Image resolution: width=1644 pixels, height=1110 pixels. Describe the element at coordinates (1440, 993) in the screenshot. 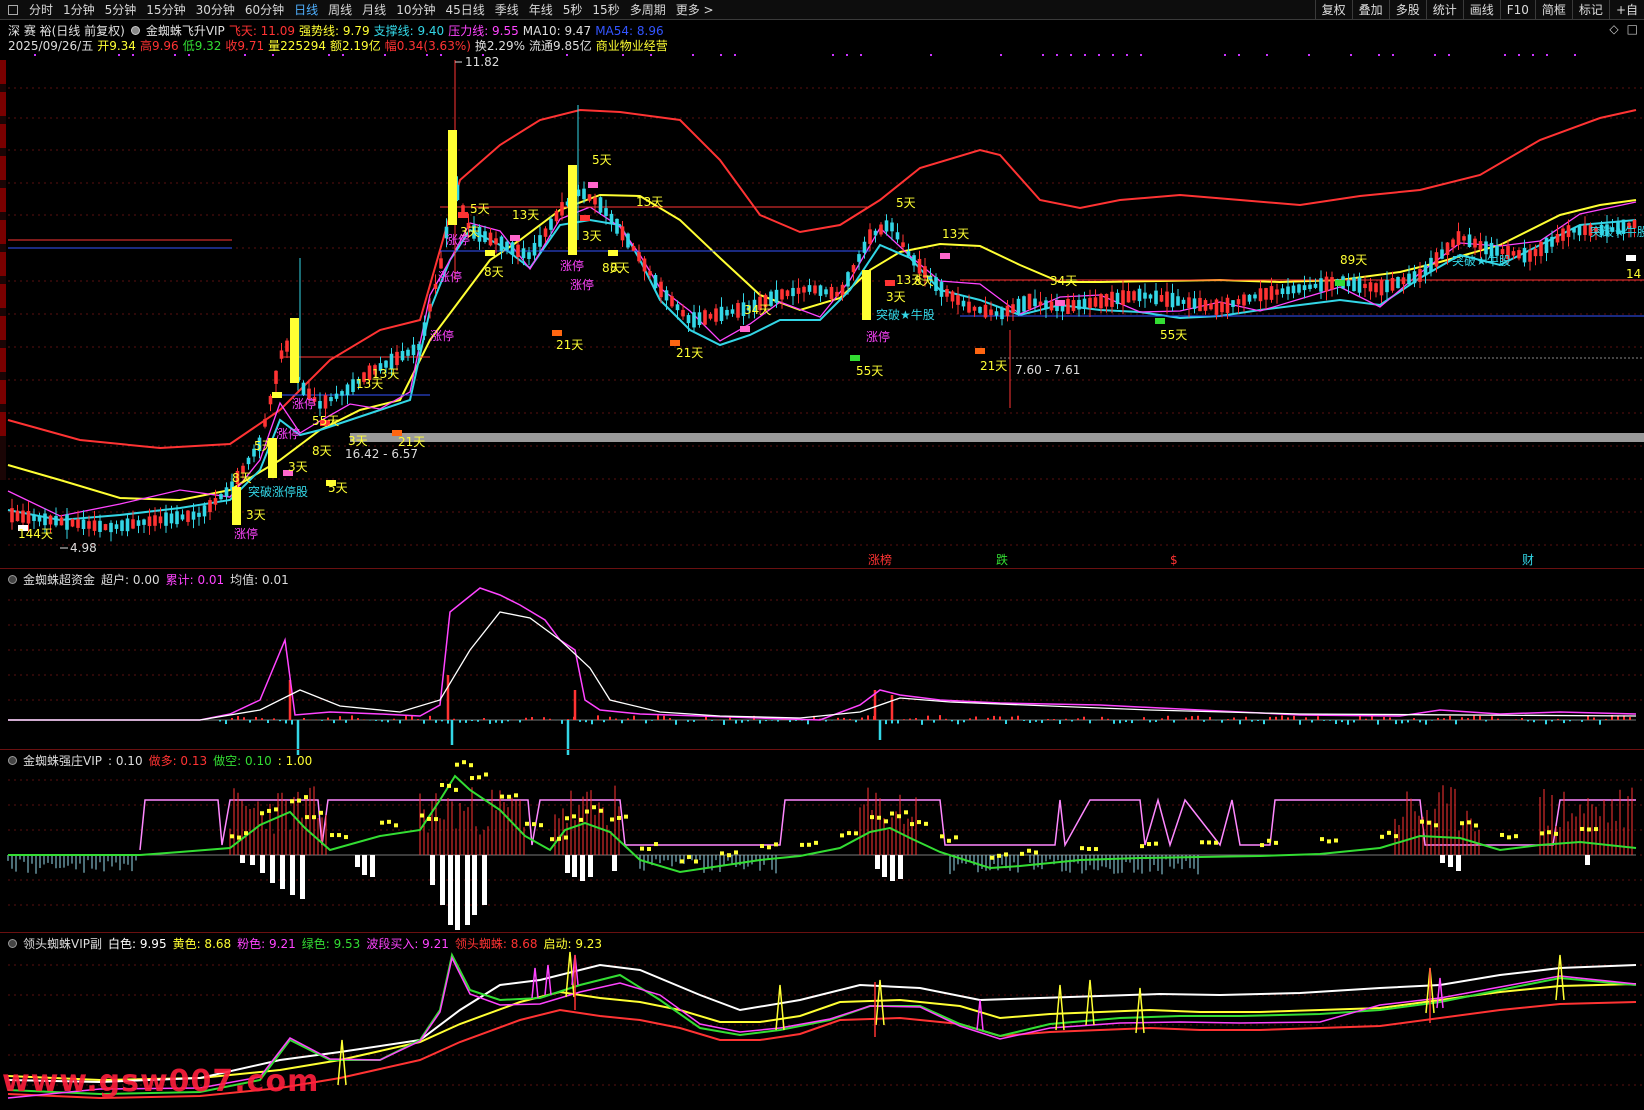

I see `wave-spike` at that location.